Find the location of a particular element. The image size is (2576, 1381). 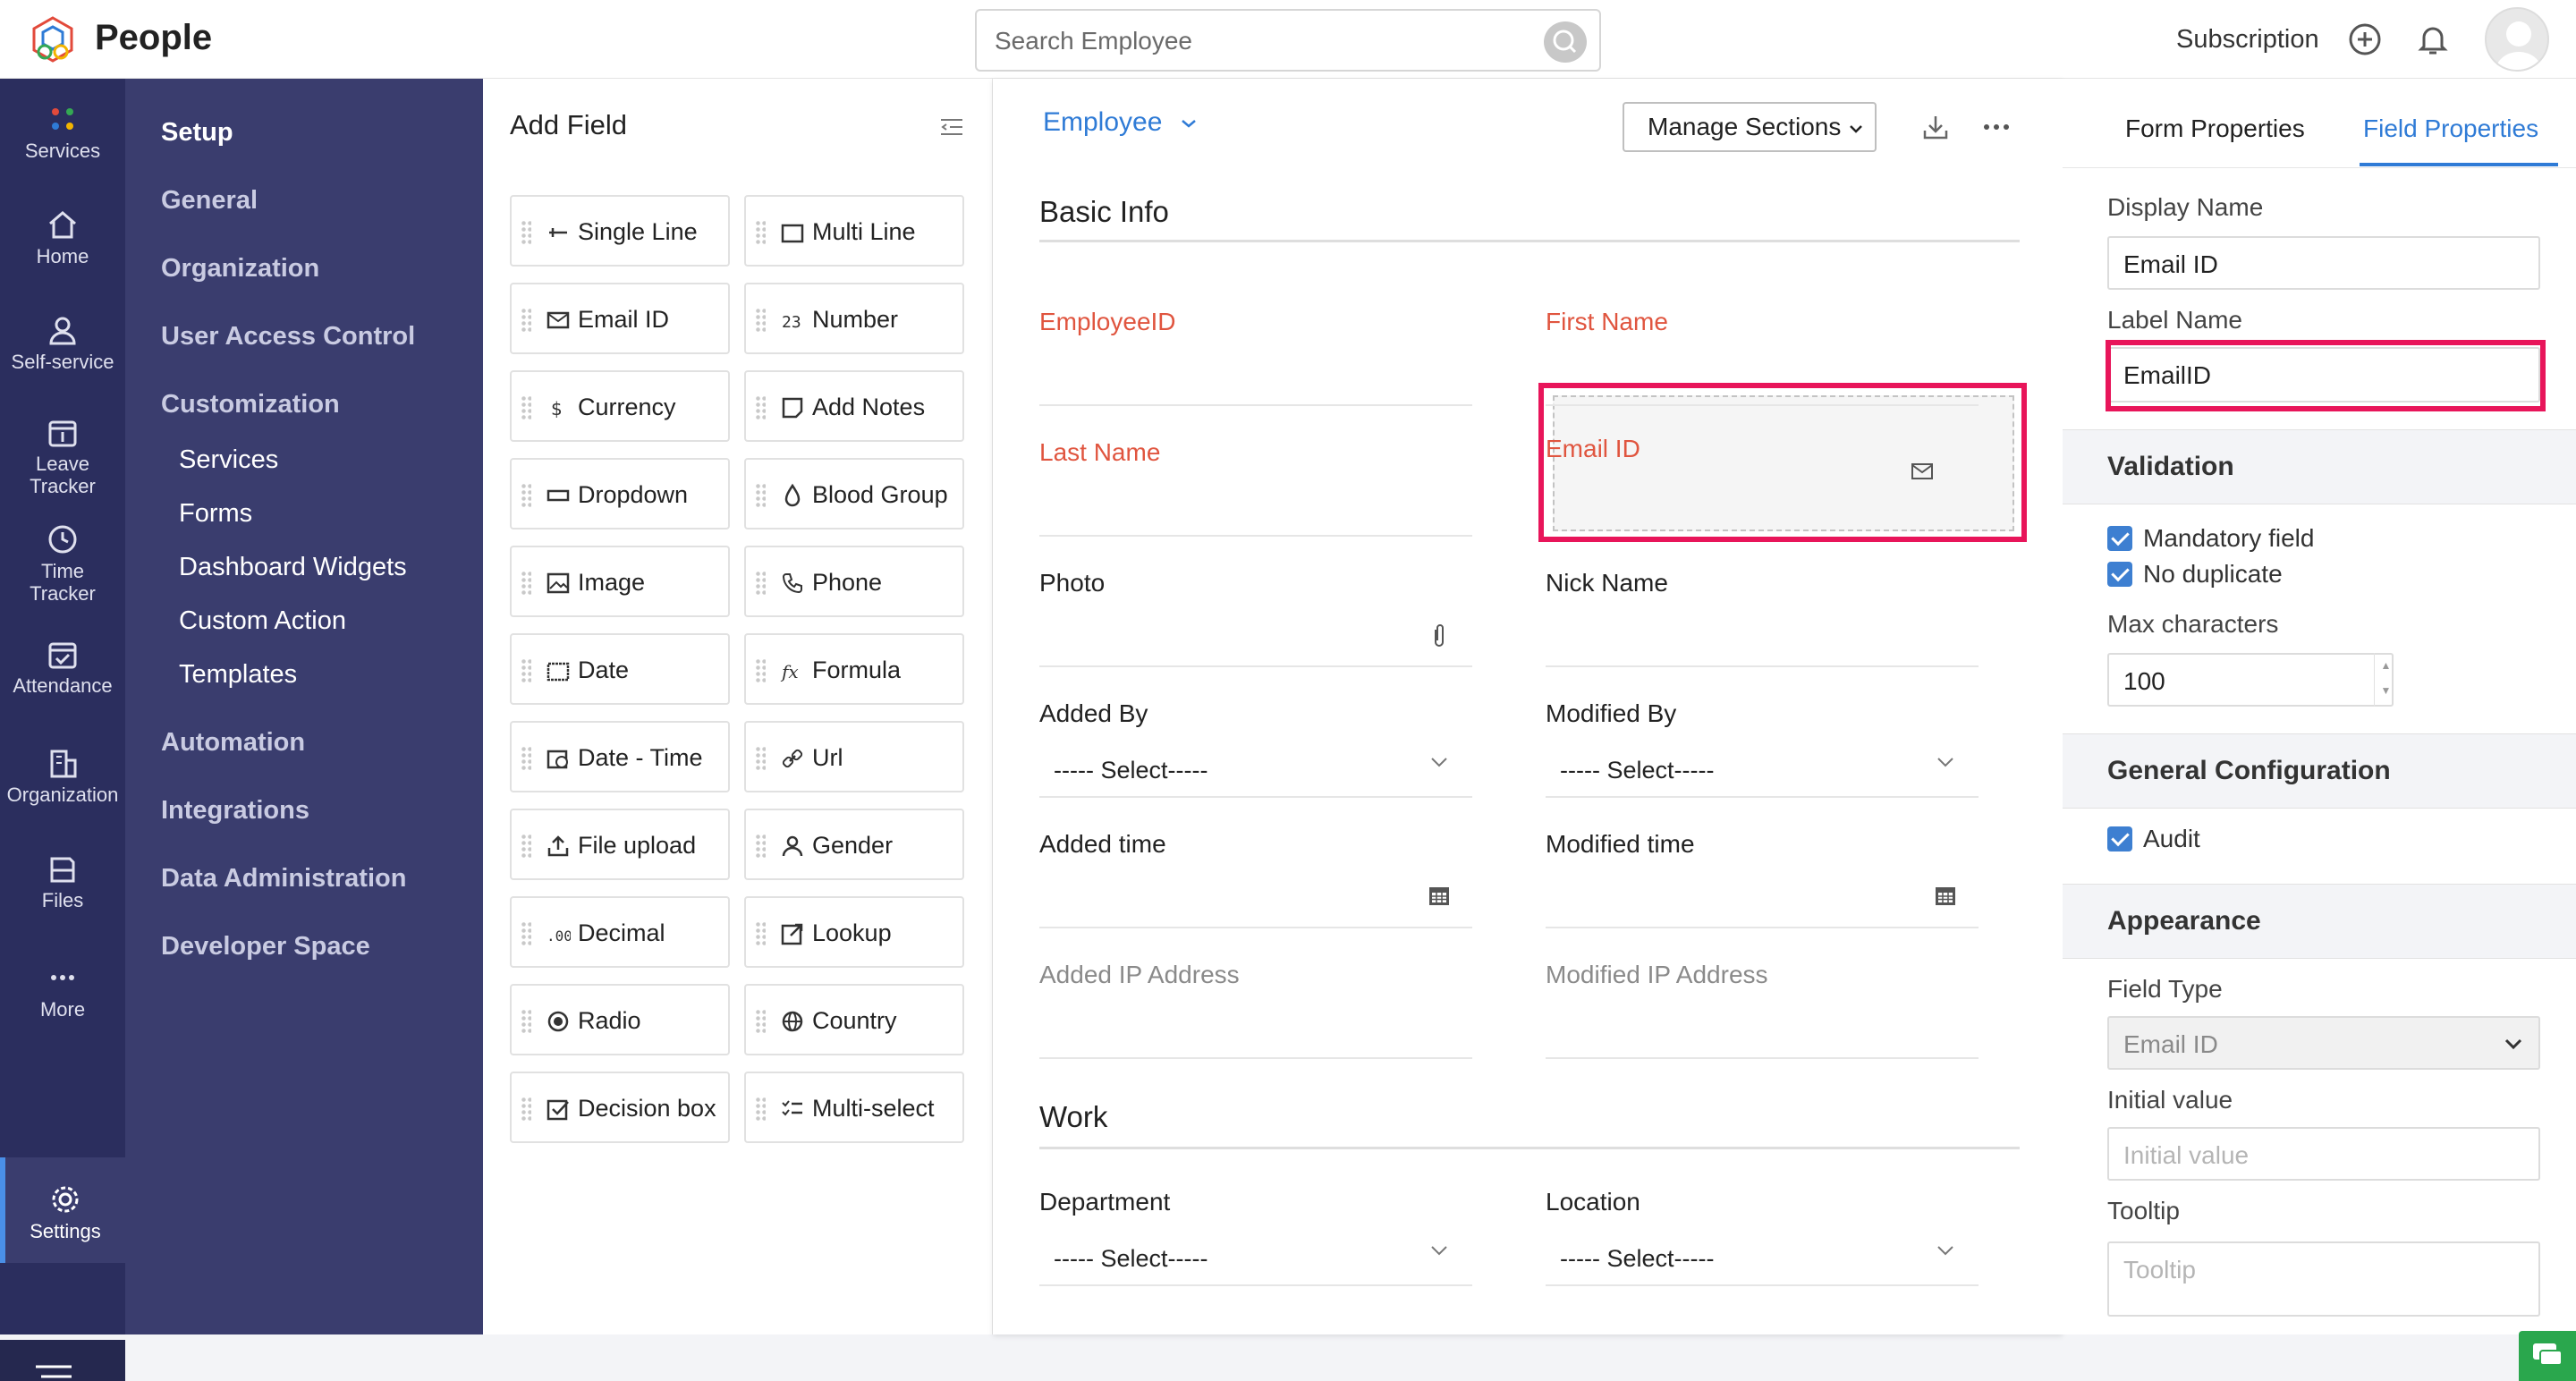

submenu-templates: Templates is located at coordinates (238, 675).